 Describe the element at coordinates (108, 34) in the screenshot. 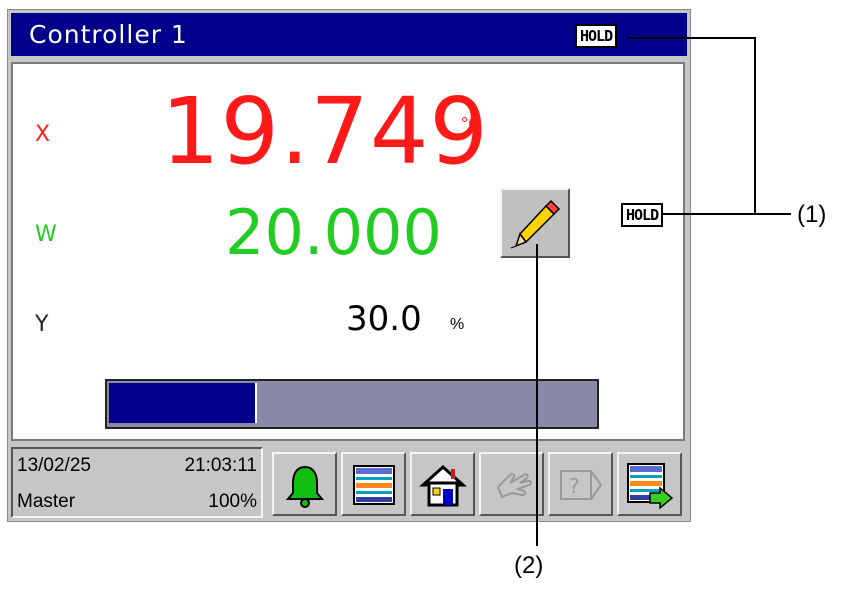

I see `window-title: Controller 1` at that location.